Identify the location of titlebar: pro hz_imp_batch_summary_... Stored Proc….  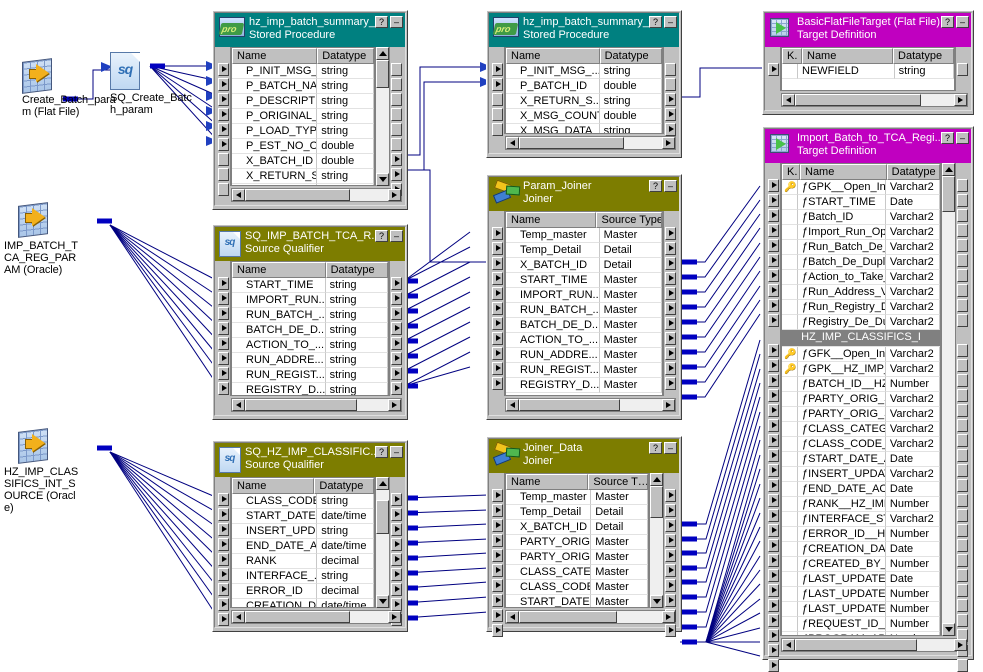
(310, 30).